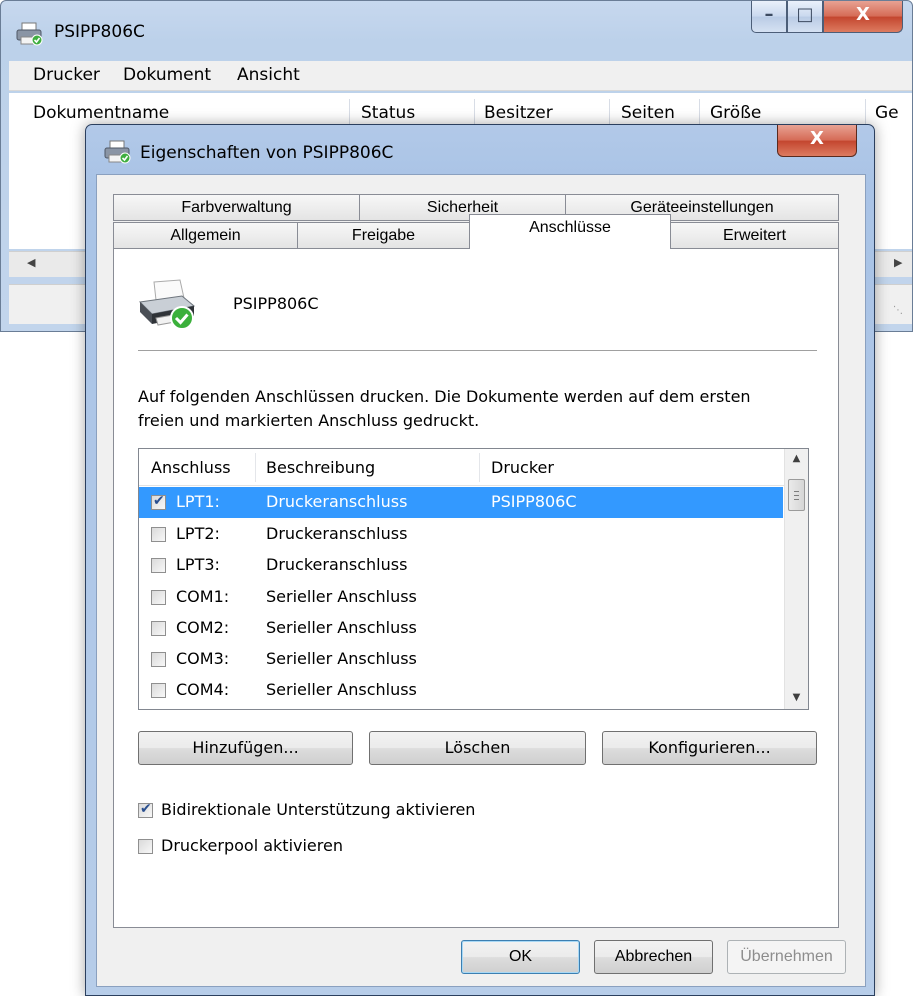 The height and width of the screenshot is (996, 913). What do you see at coordinates (198, 533) in the screenshot?
I see `port-name: LPT2:` at bounding box center [198, 533].